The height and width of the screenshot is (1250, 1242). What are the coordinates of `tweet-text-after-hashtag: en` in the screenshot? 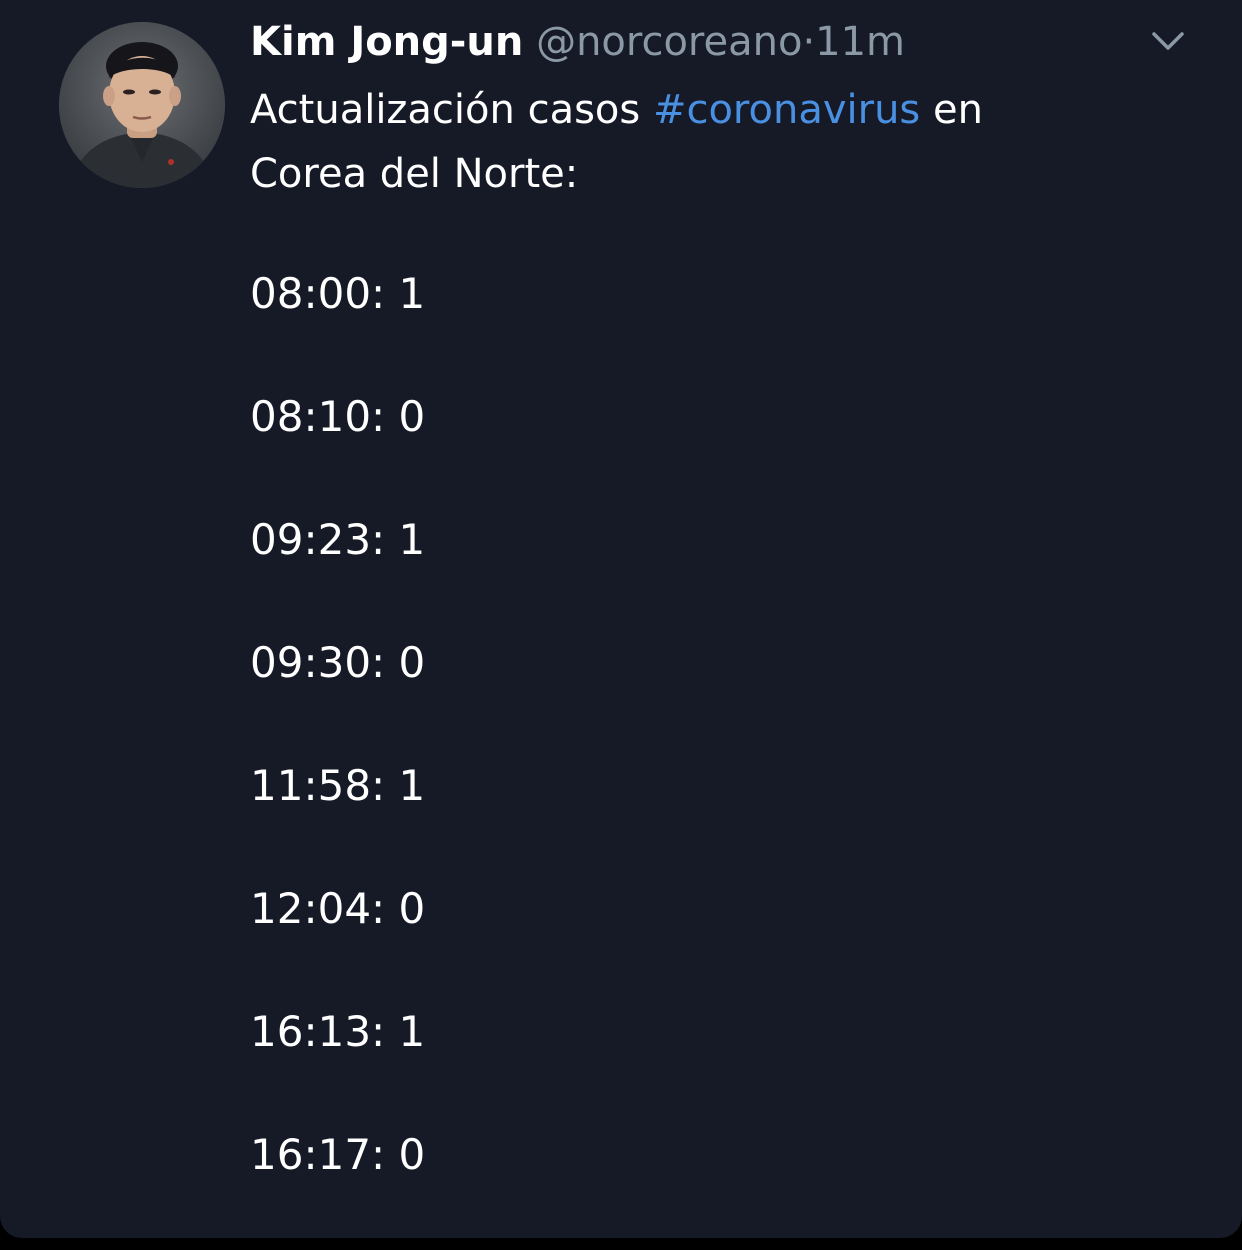 It's located at (951, 110).